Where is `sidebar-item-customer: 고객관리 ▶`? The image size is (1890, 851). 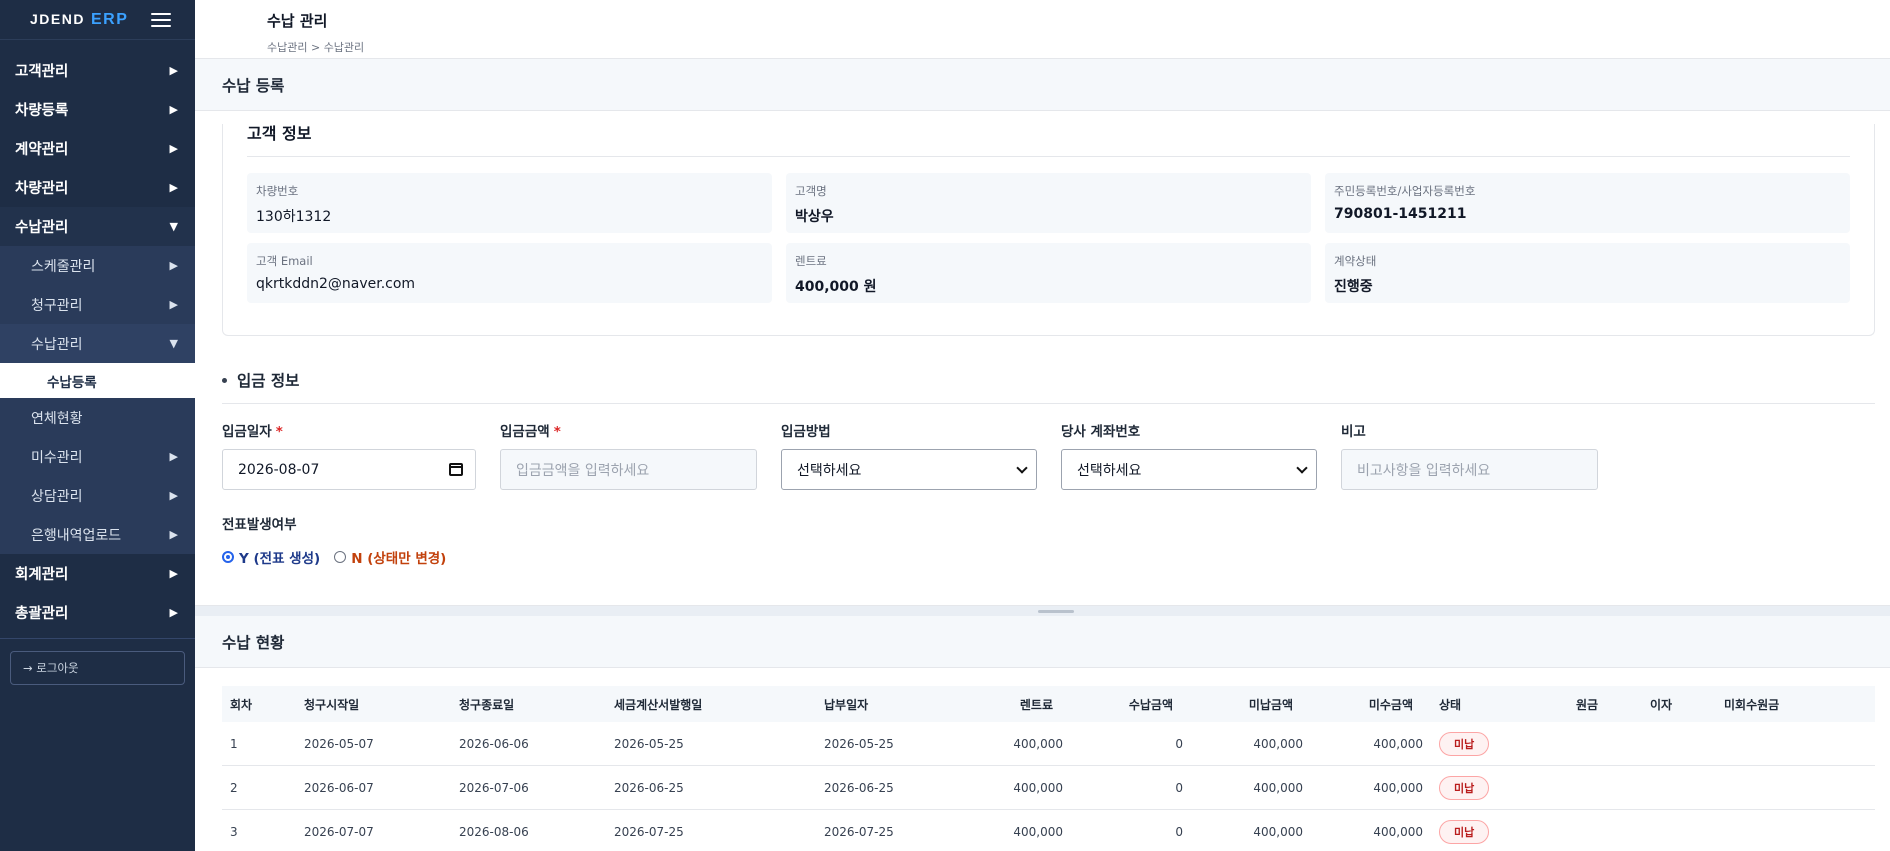
sidebar-item-customer: 고객관리 ▶ is located at coordinates (97, 70).